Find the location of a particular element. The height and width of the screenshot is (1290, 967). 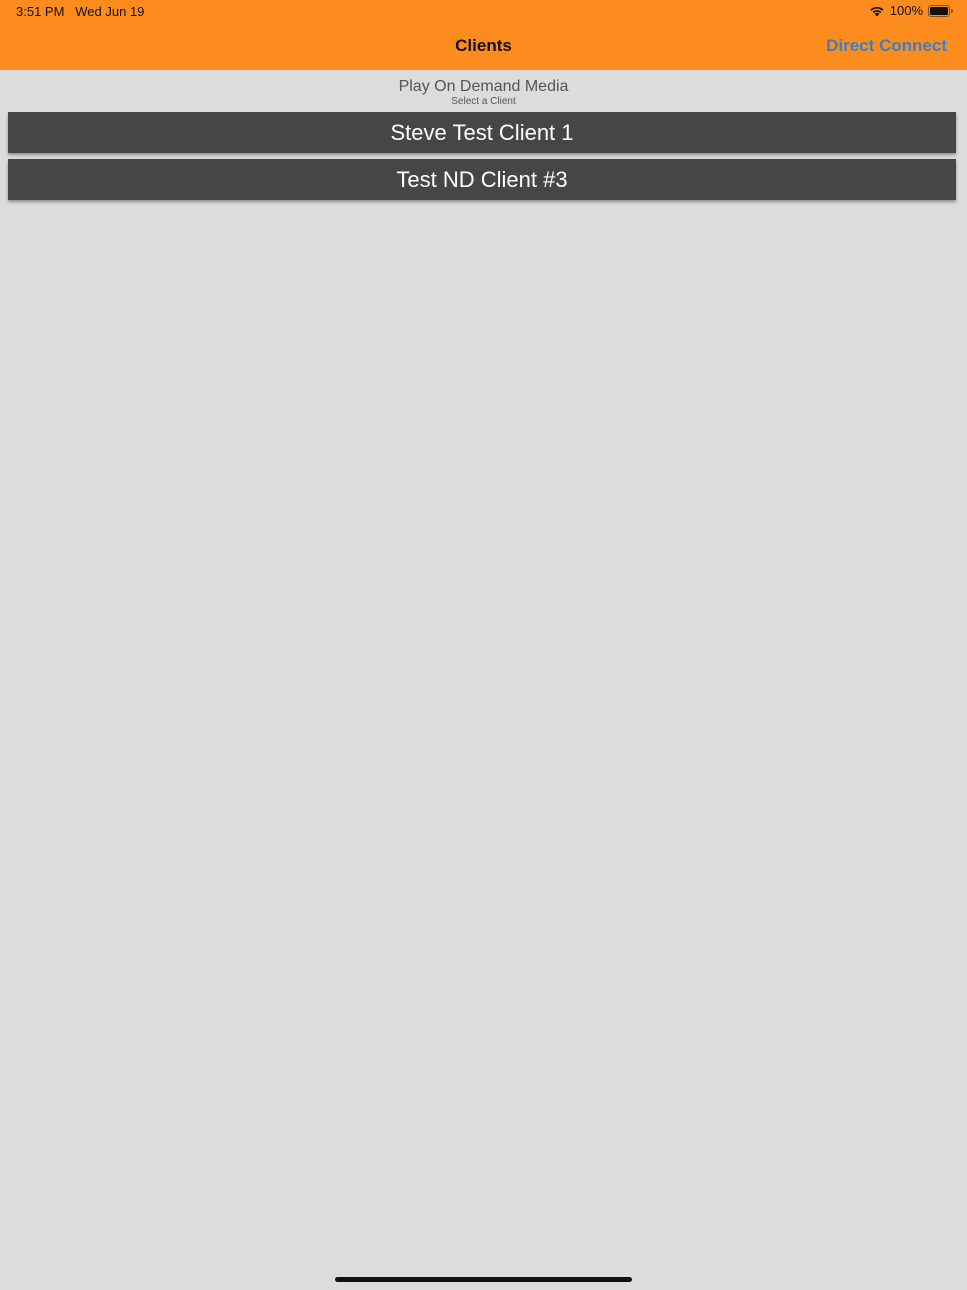

direct-connect-button: Direct Connect is located at coordinates (886, 46).